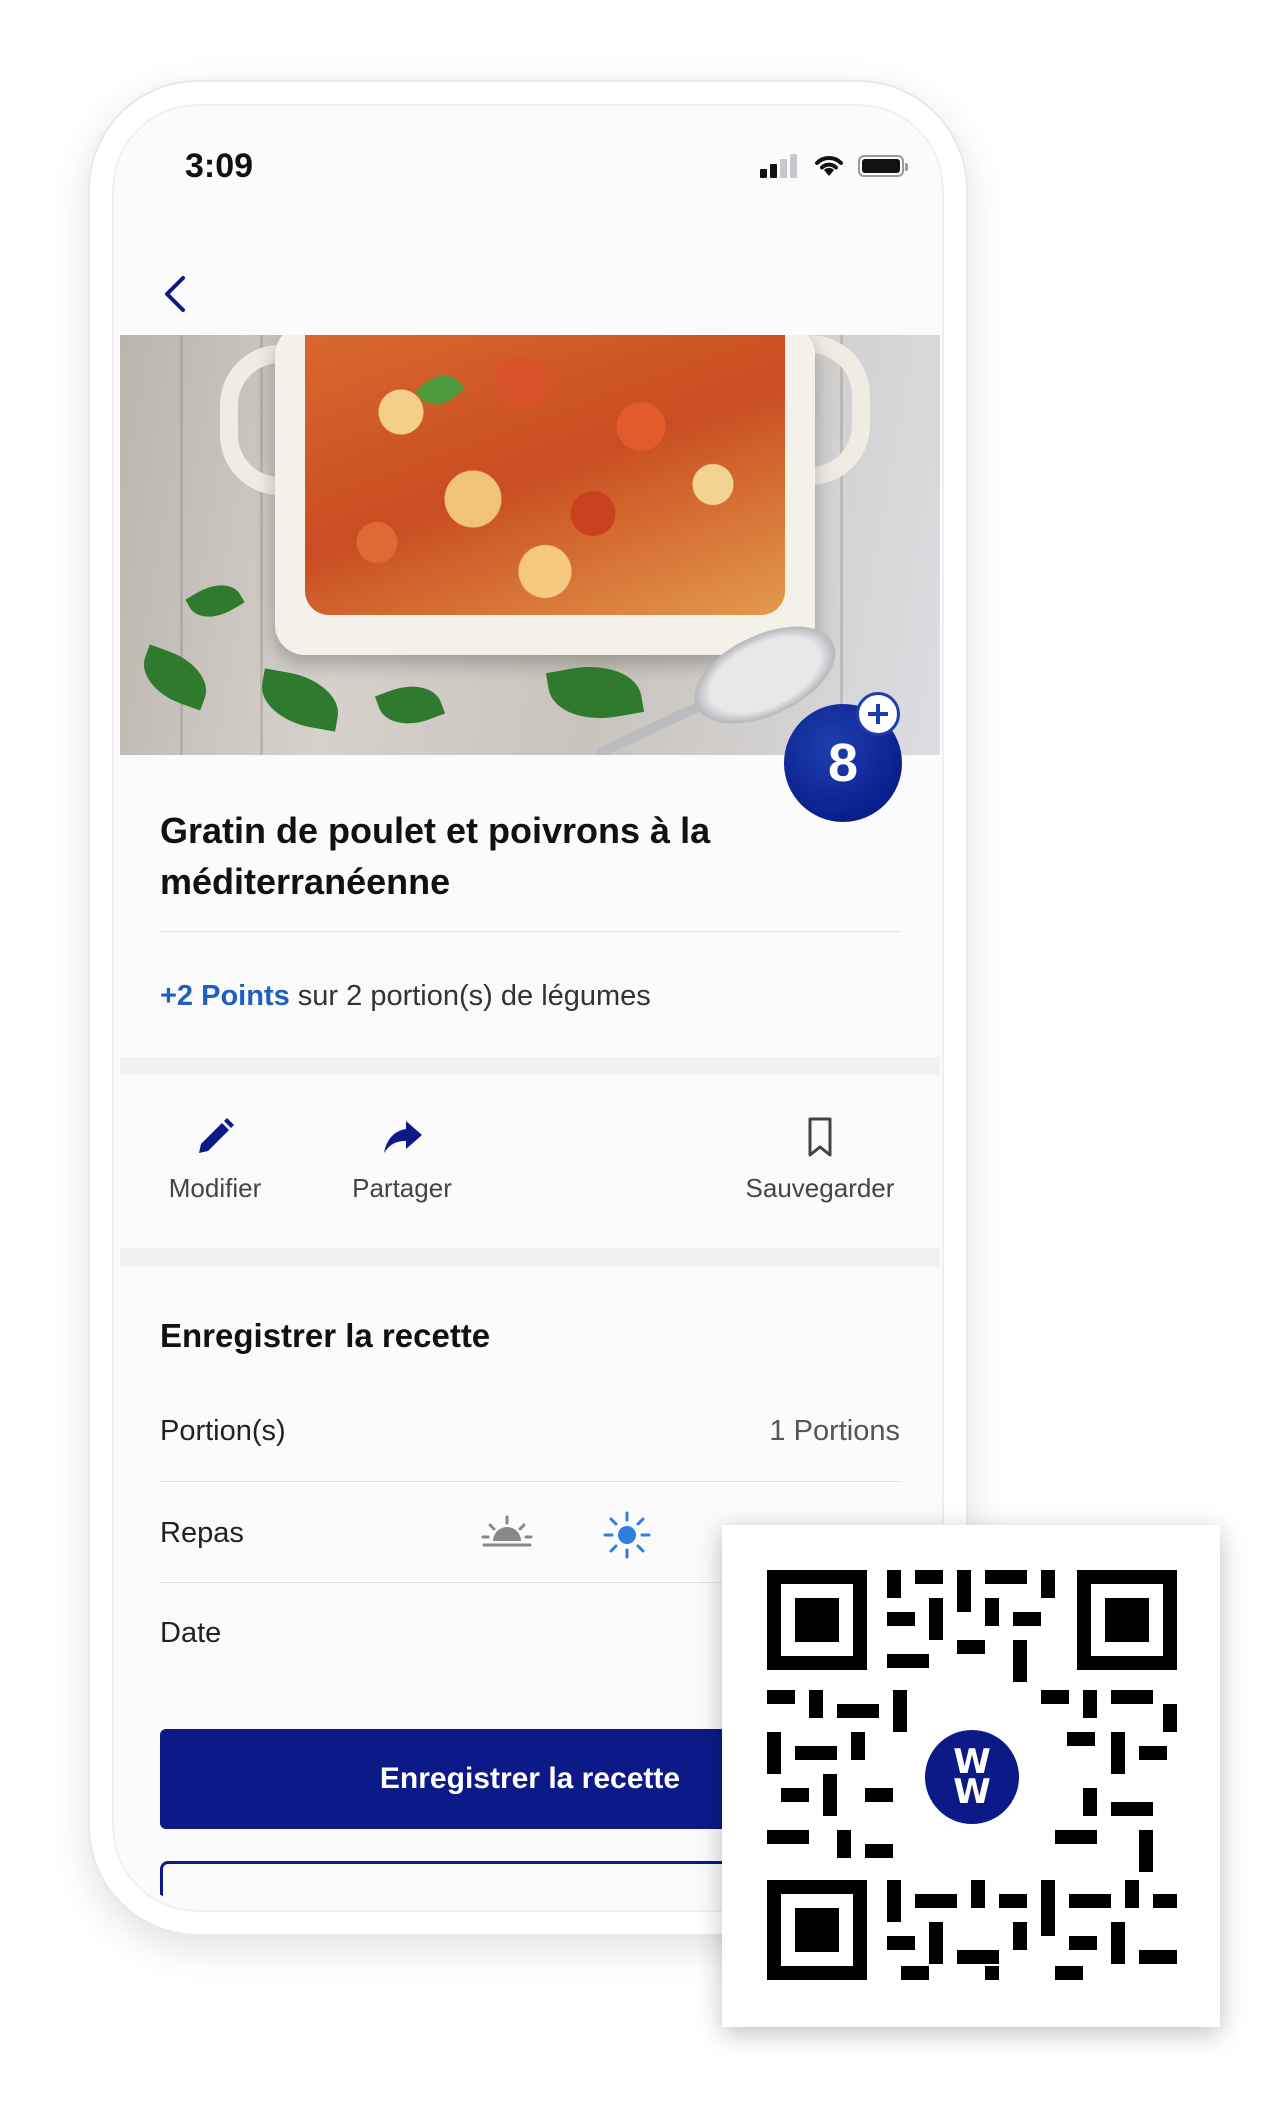 The height and width of the screenshot is (2112, 1264). I want to click on share-arrow-icon, so click(403, 1137).